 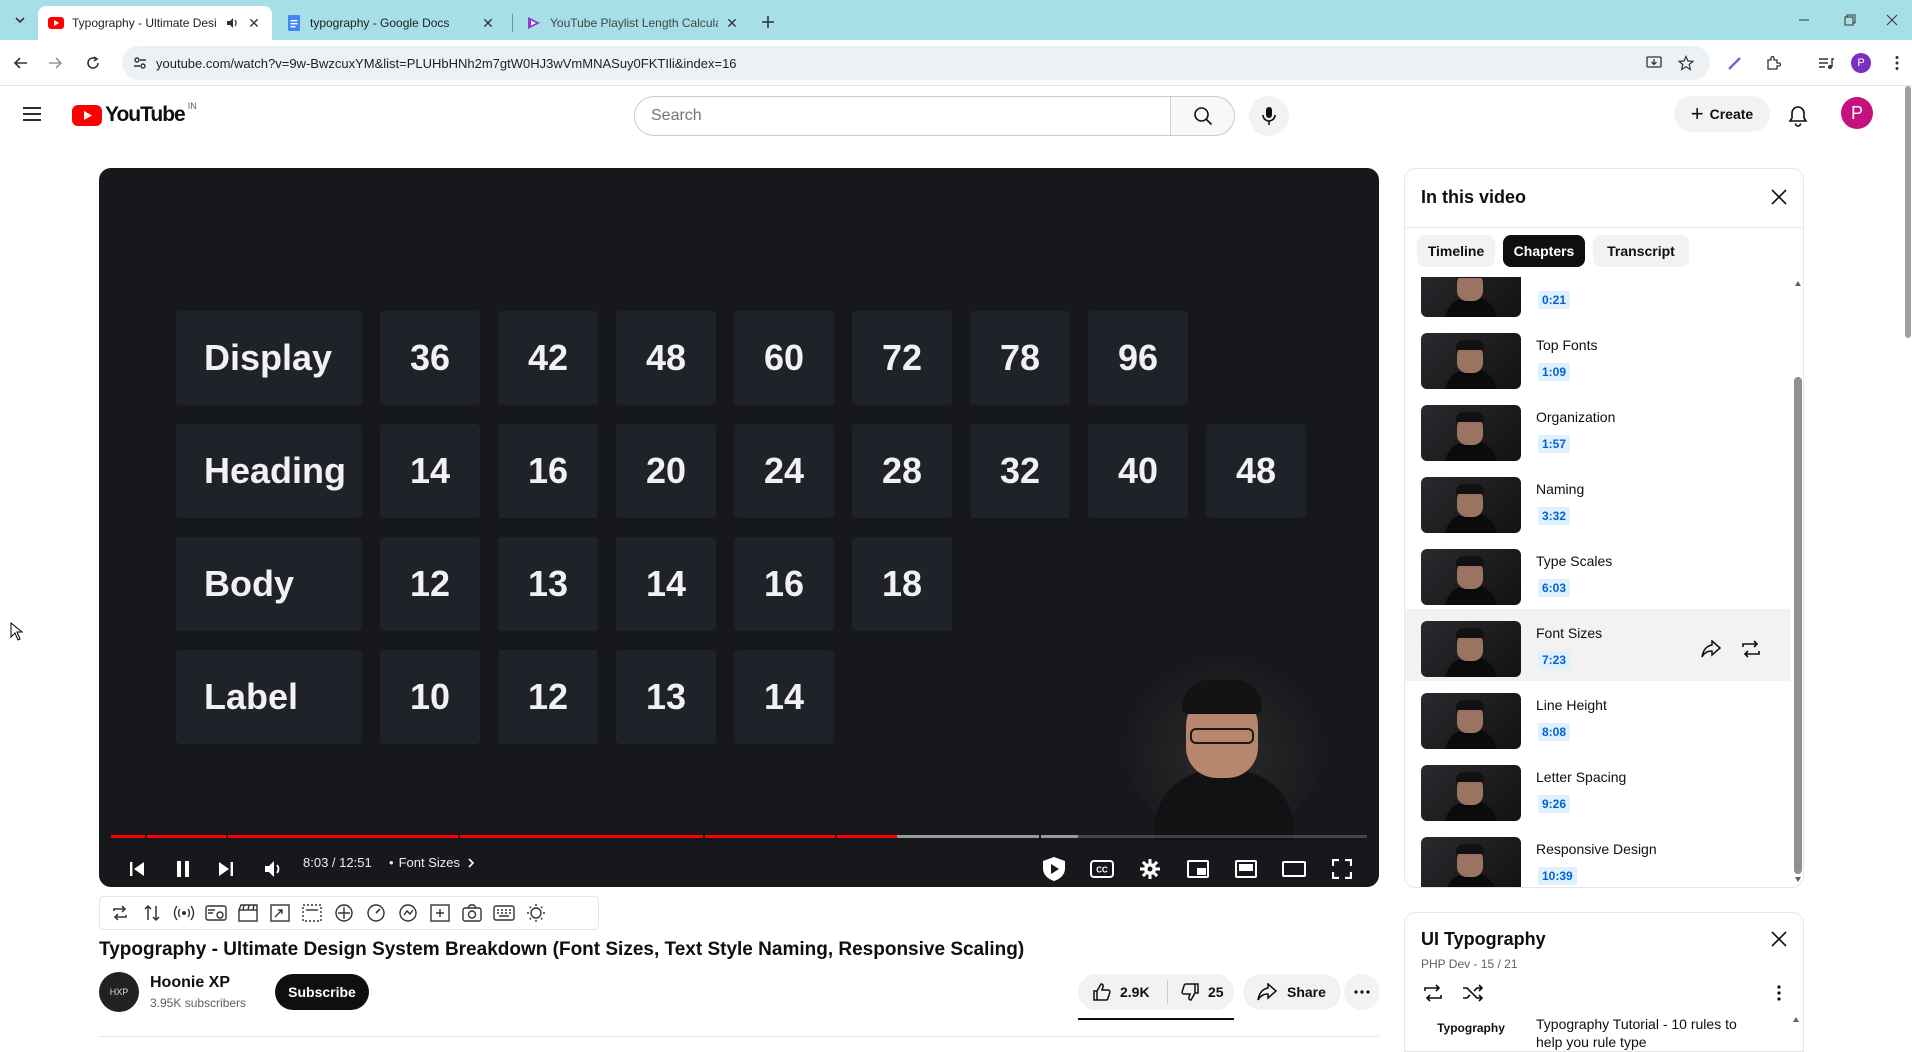 I want to click on tab-search-button, so click(x=20, y=20).